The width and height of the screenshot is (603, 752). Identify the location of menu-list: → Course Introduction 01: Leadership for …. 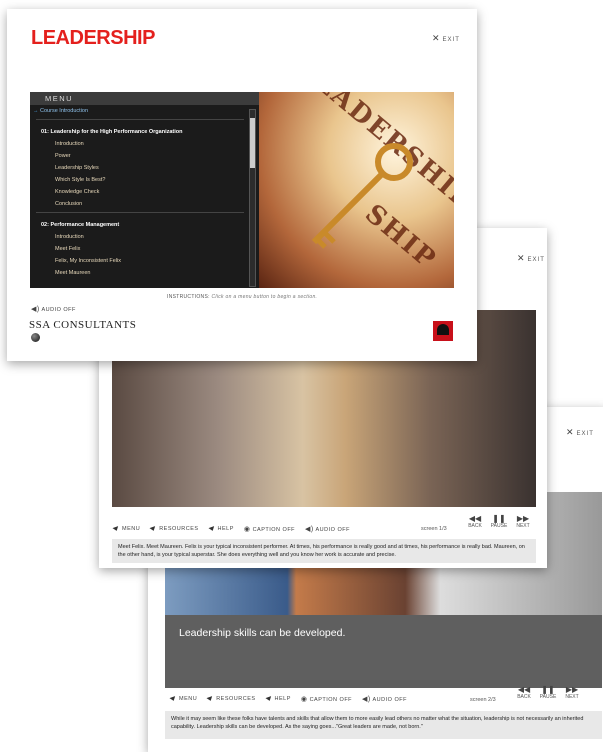
(140, 192).